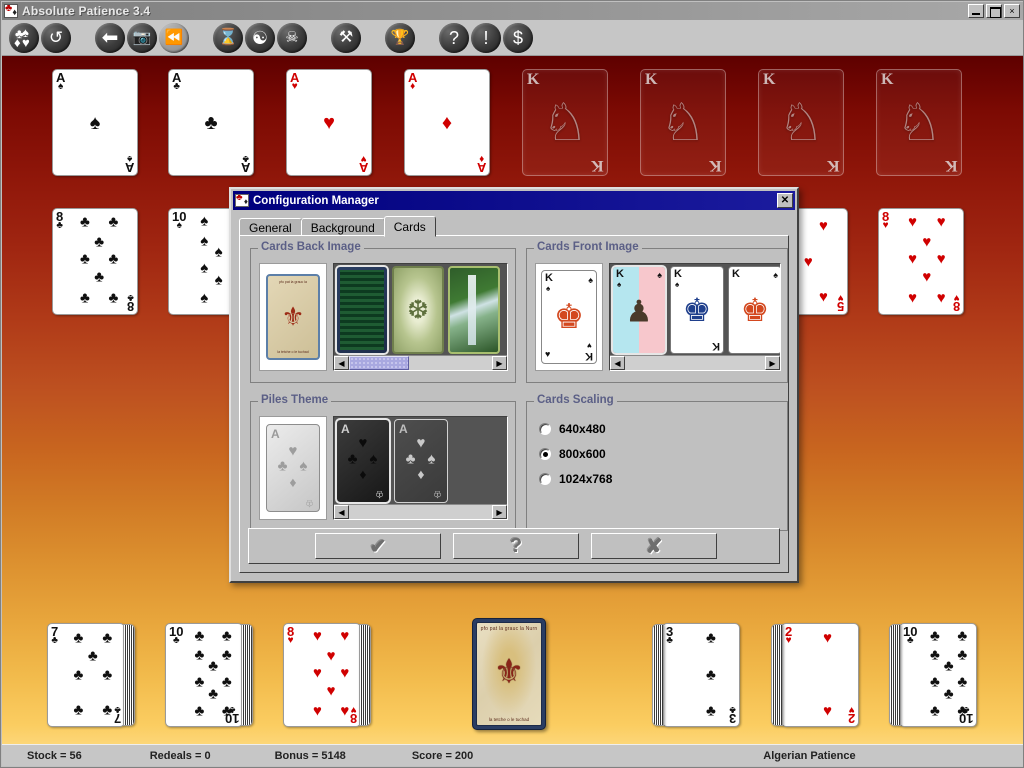  What do you see at coordinates (418, 310) in the screenshot?
I see `back-thumb-green-ornate: ❆` at bounding box center [418, 310].